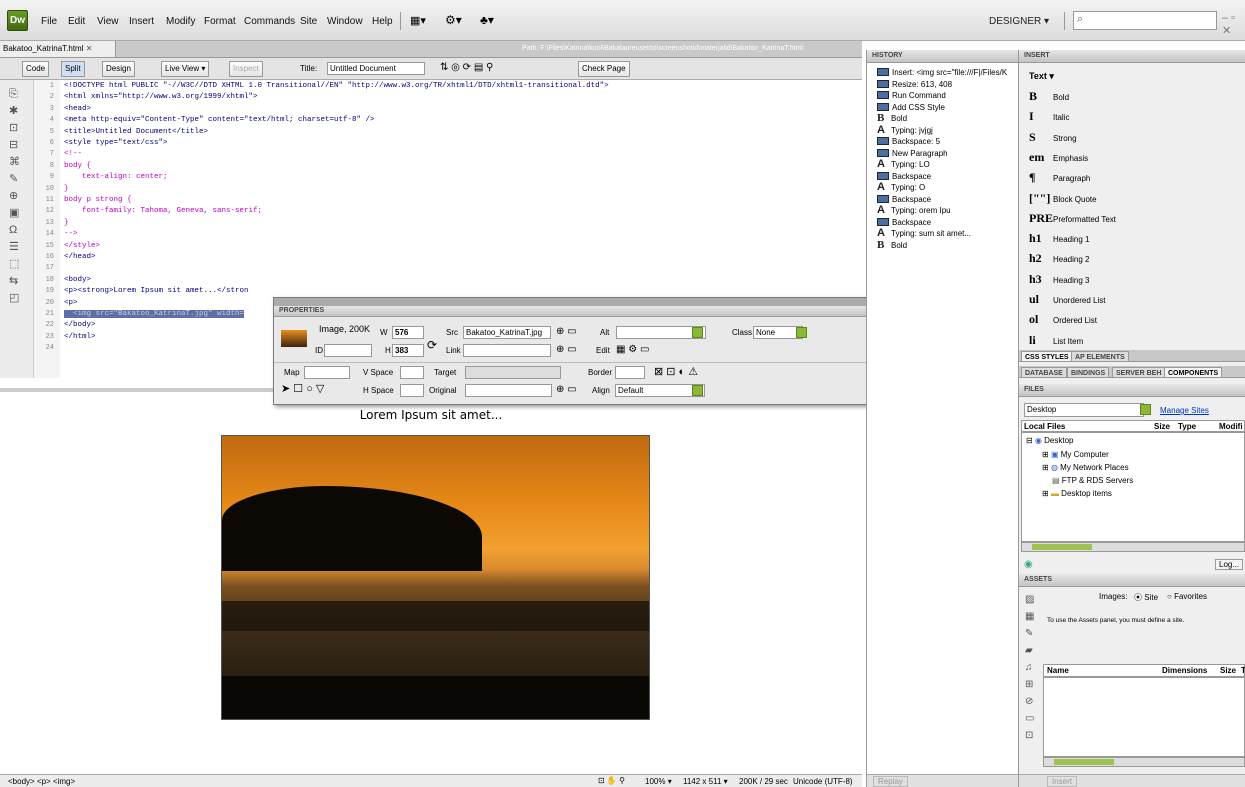  What do you see at coordinates (1075, 454) in the screenshot?
I see `tree-my-computer: ⊞ ▣ My Computer` at bounding box center [1075, 454].